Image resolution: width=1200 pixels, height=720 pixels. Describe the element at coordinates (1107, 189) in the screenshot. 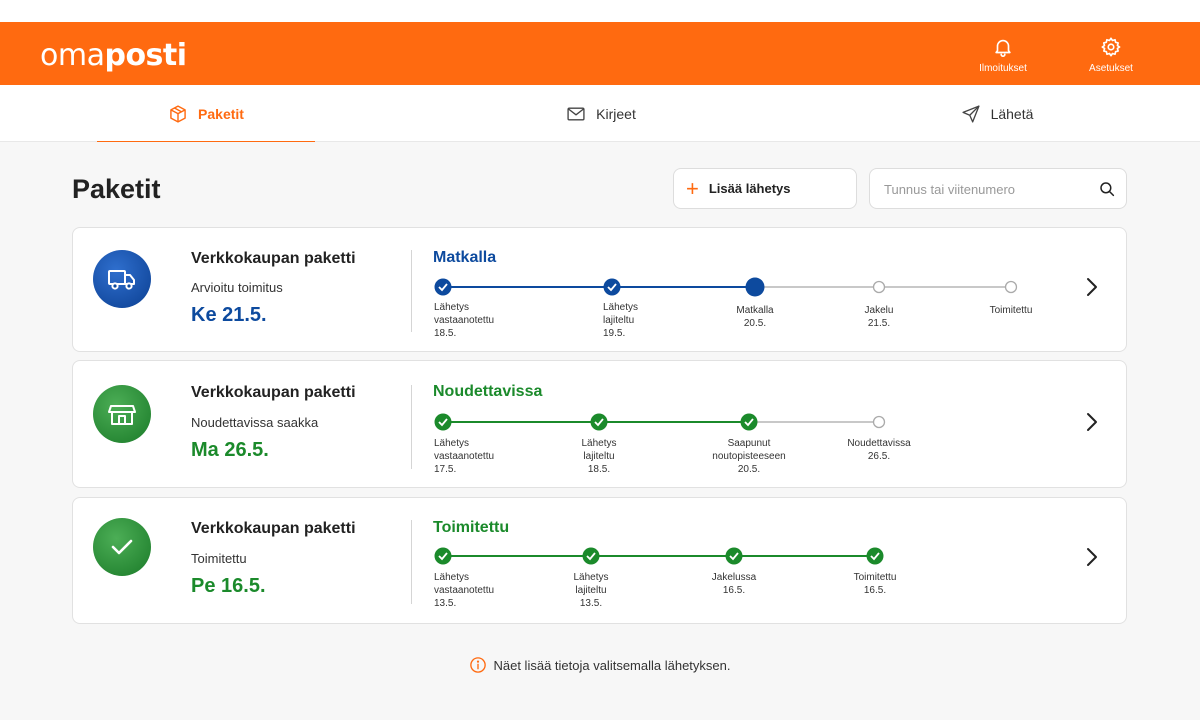

I see `search-icon` at that location.